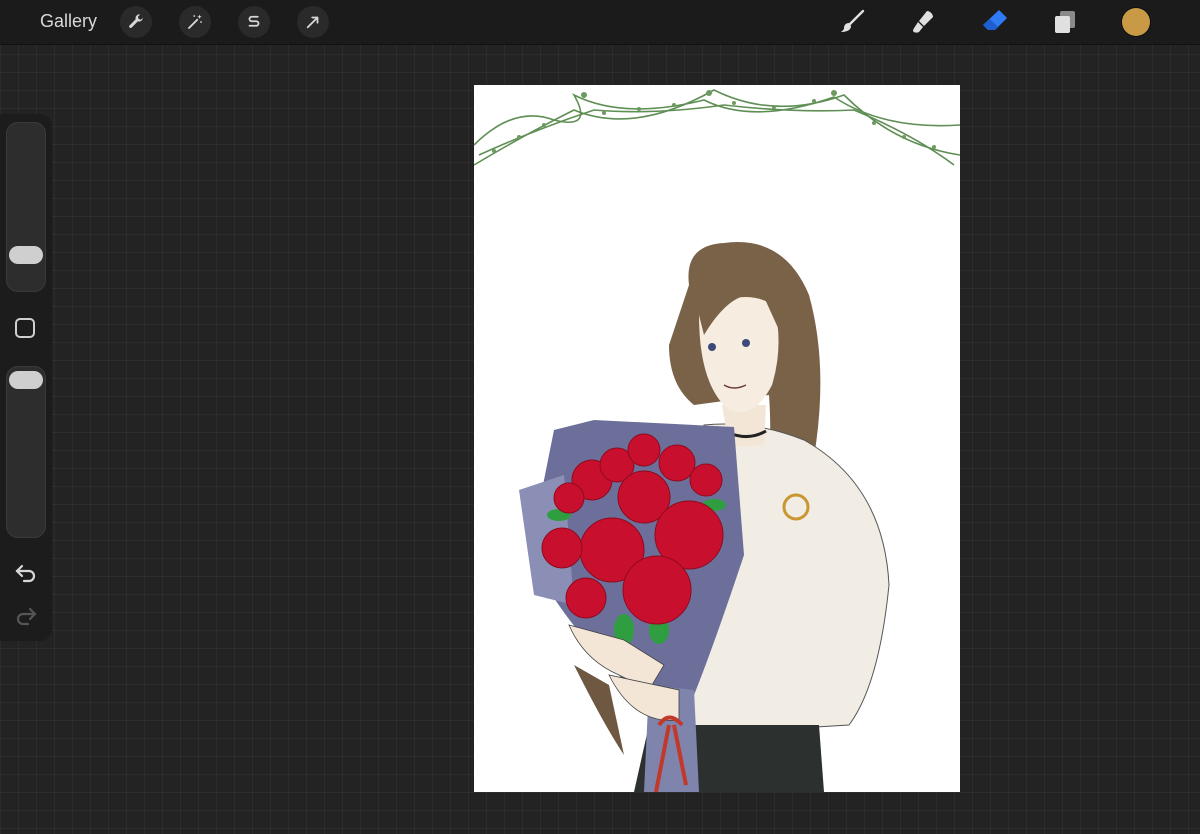 The height and width of the screenshot is (834, 1200). I want to click on brush-icon, so click(853, 20).